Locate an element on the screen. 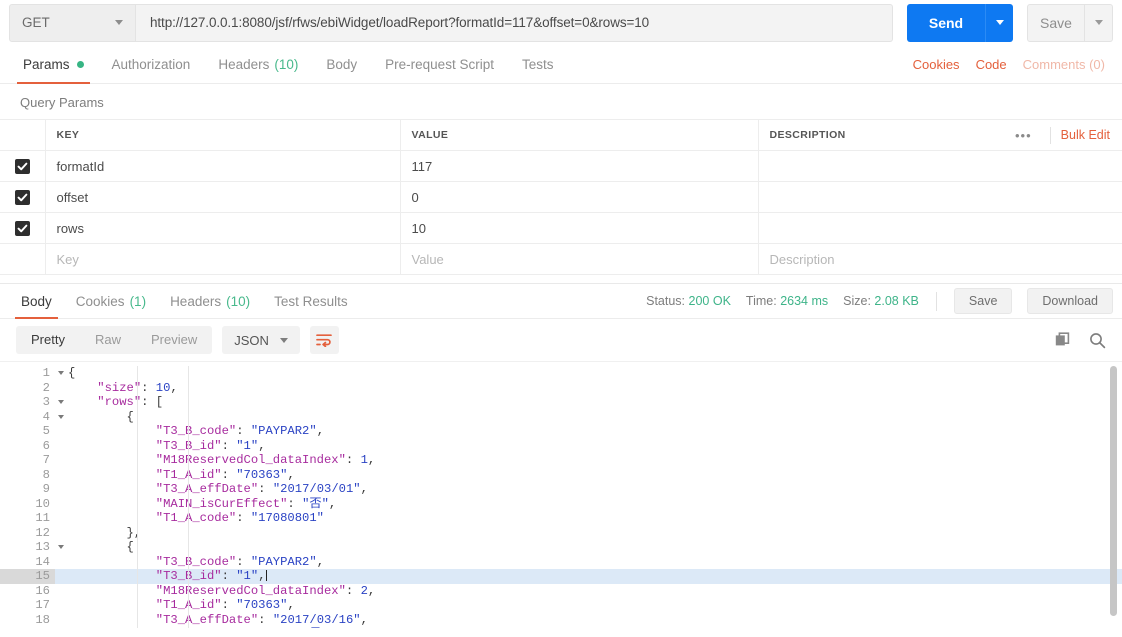  save-options-button is located at coordinates (1099, 22).